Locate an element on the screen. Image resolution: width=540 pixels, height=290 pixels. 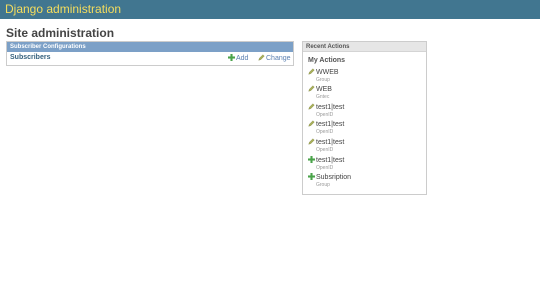
recent-action-item: WWEB Group is located at coordinates (364, 76).